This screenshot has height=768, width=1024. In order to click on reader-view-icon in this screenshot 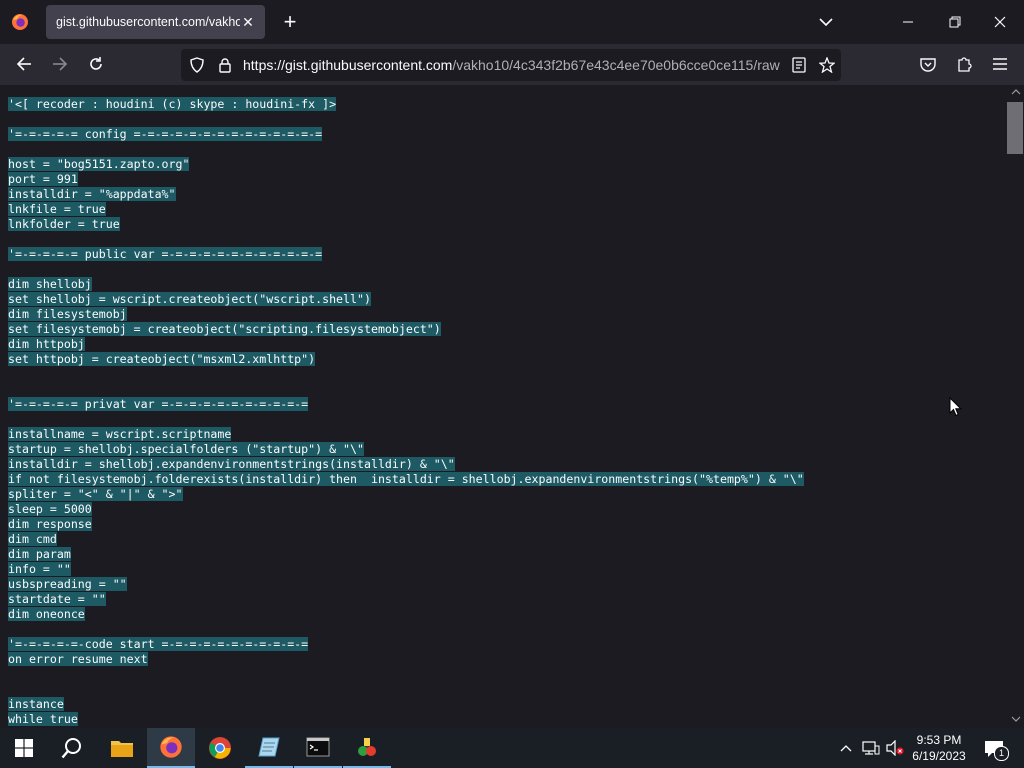, I will do `click(799, 65)`.